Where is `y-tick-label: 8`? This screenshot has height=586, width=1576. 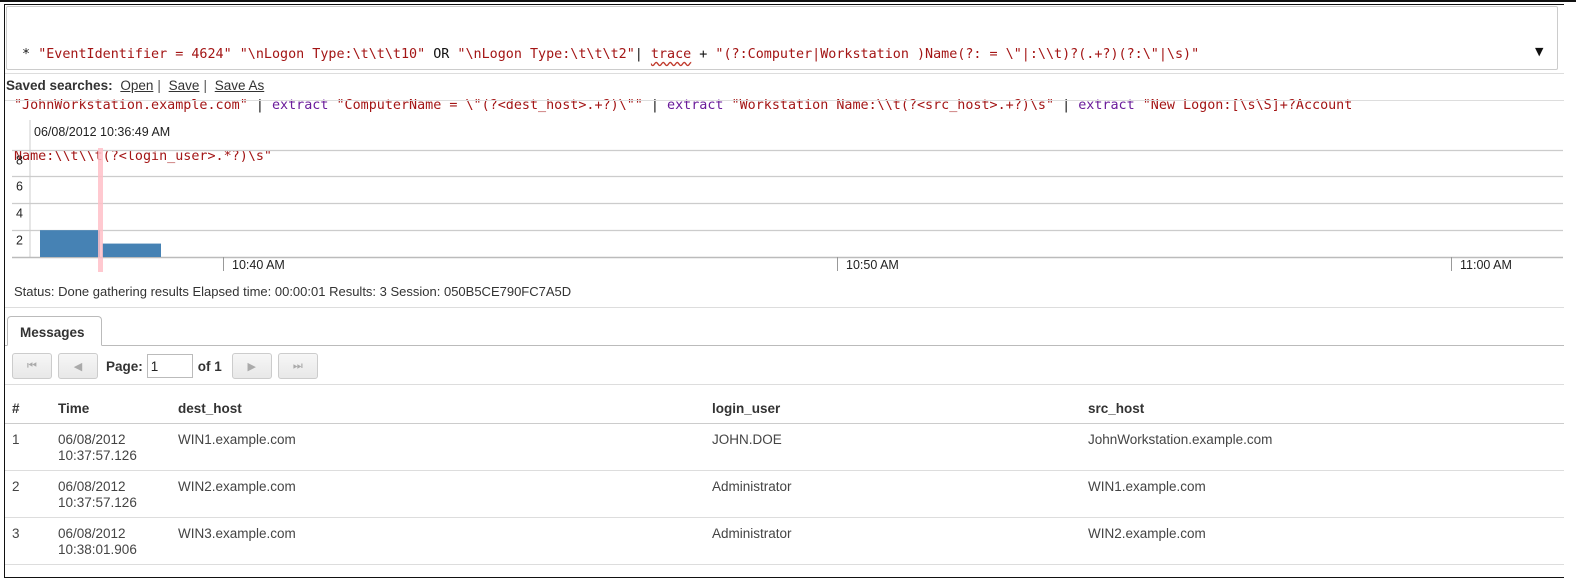
y-tick-label: 8 is located at coordinates (19, 161).